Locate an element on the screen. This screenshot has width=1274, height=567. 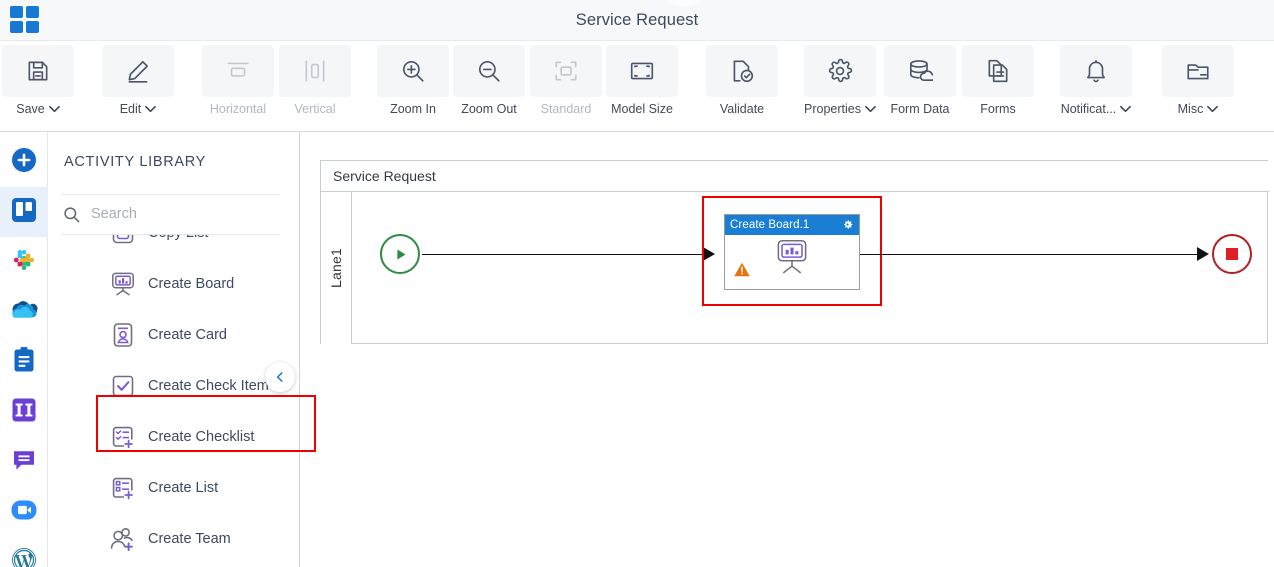
library-item-label: Create Board is located at coordinates (191, 283).